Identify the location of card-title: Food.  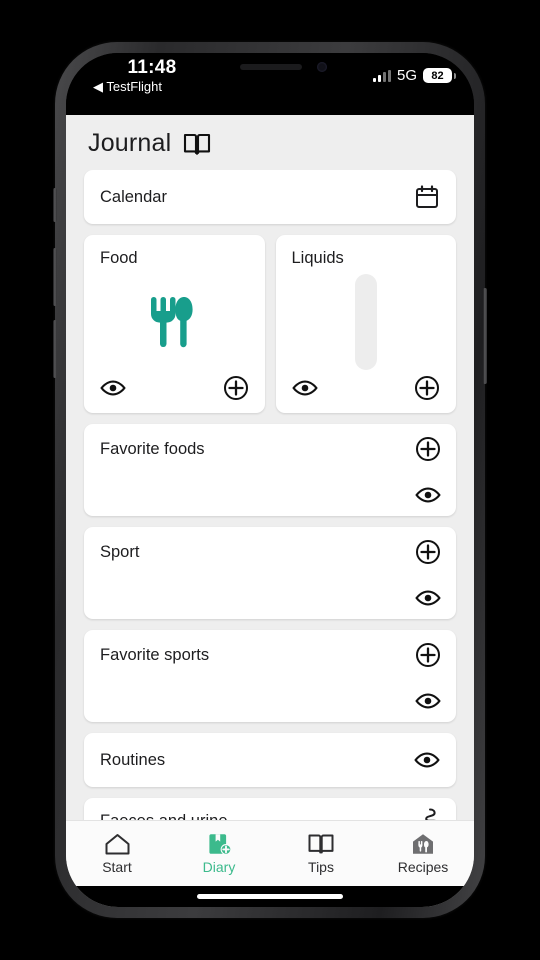
(119, 258).